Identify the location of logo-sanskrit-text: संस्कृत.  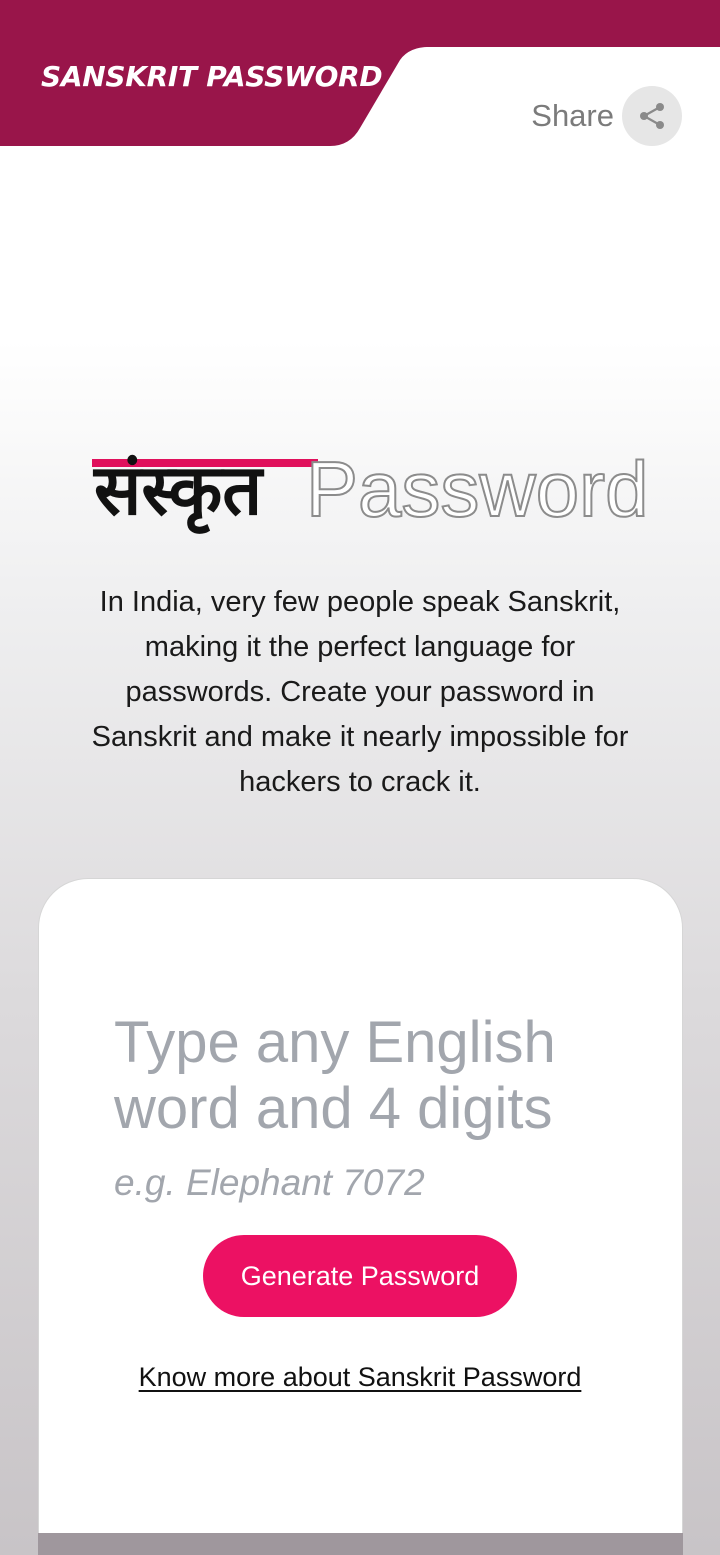
(178, 490).